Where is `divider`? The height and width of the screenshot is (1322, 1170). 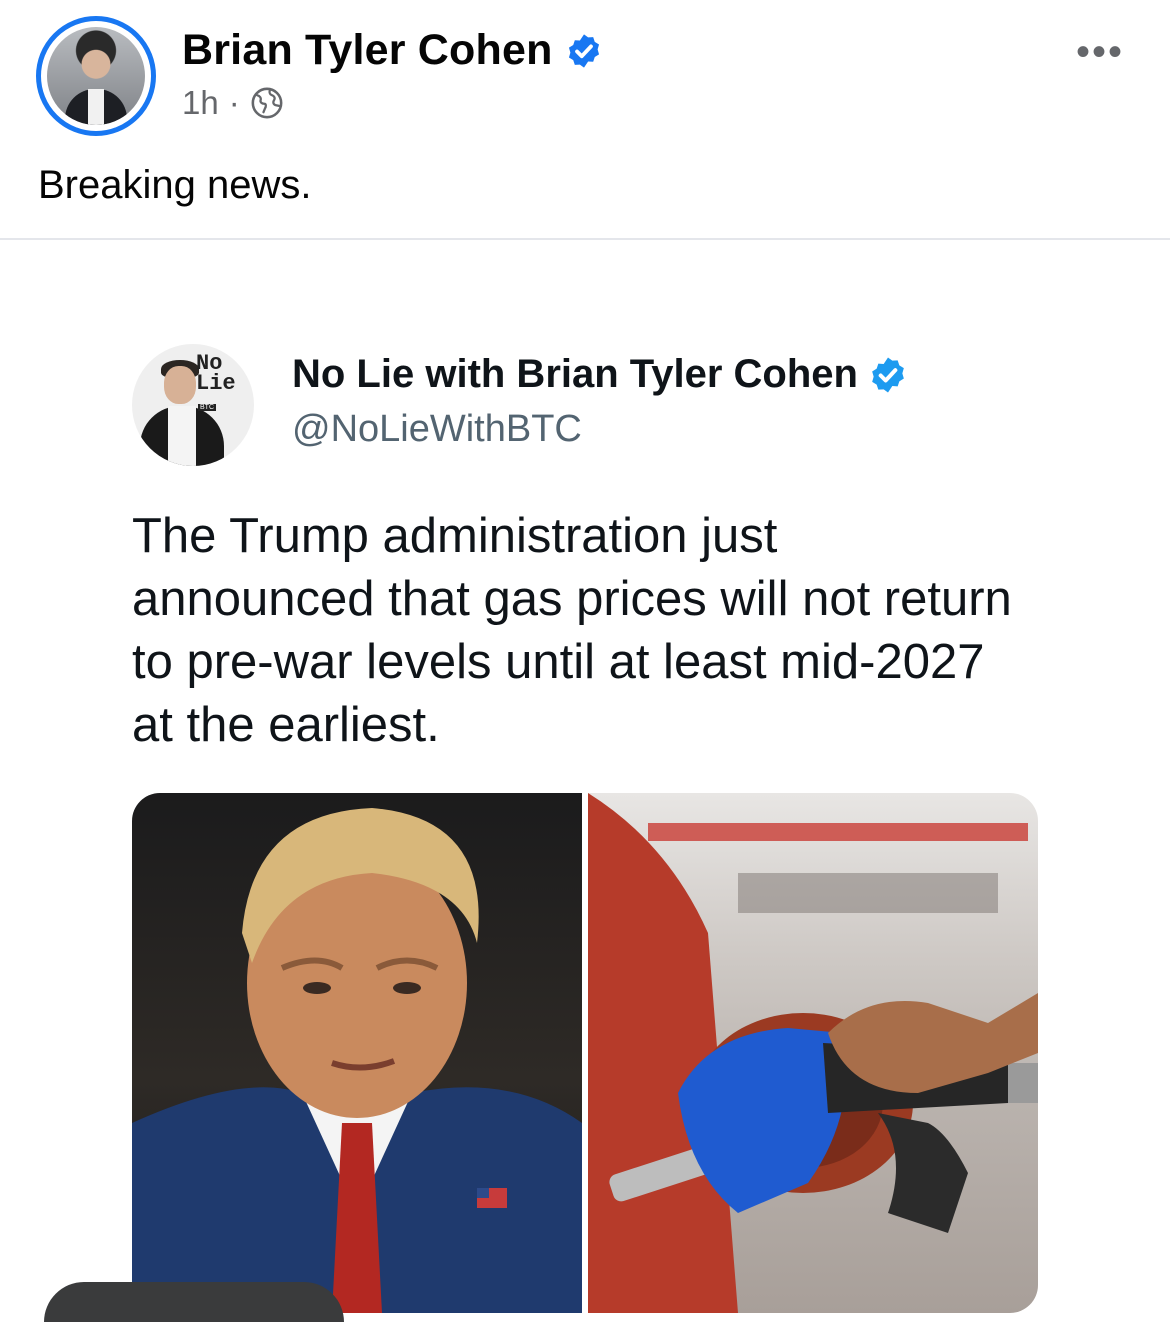
divider is located at coordinates (585, 239).